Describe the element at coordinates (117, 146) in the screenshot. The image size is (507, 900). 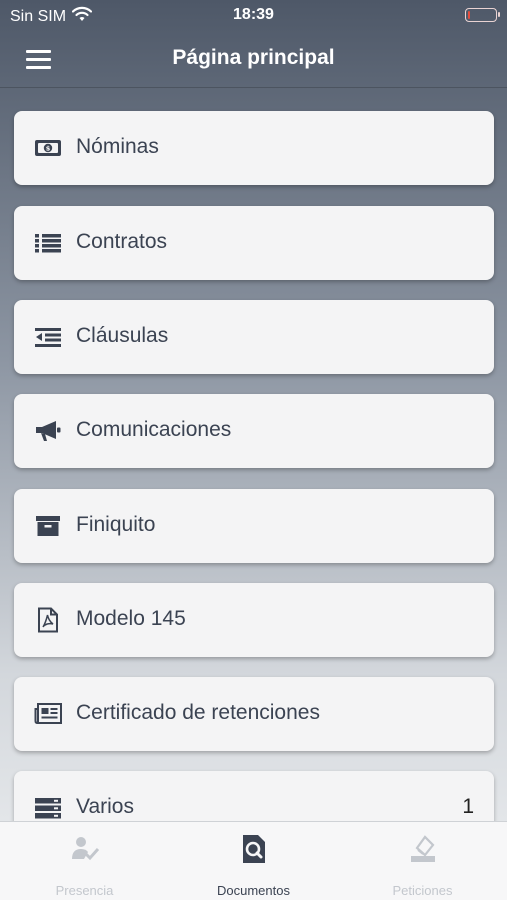
I see `list-item-label: Nóminas` at that location.